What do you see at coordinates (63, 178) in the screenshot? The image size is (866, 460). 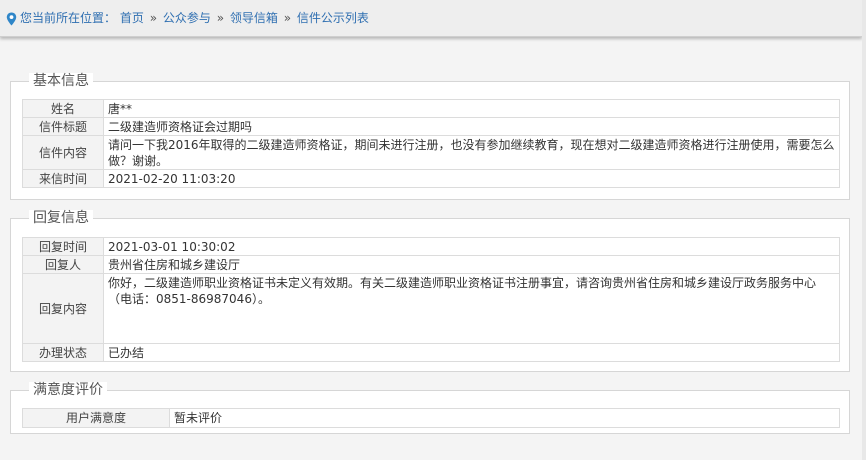 I see `letter-time-label: 来信时间` at bounding box center [63, 178].